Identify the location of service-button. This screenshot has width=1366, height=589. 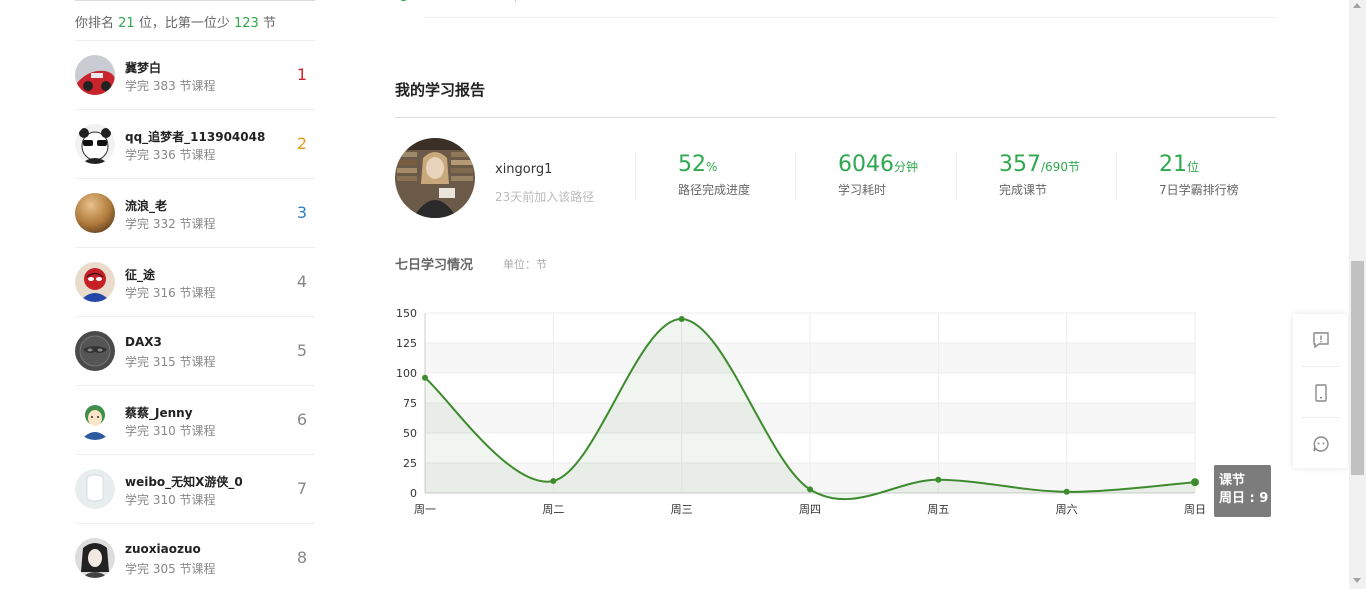
(1321, 443).